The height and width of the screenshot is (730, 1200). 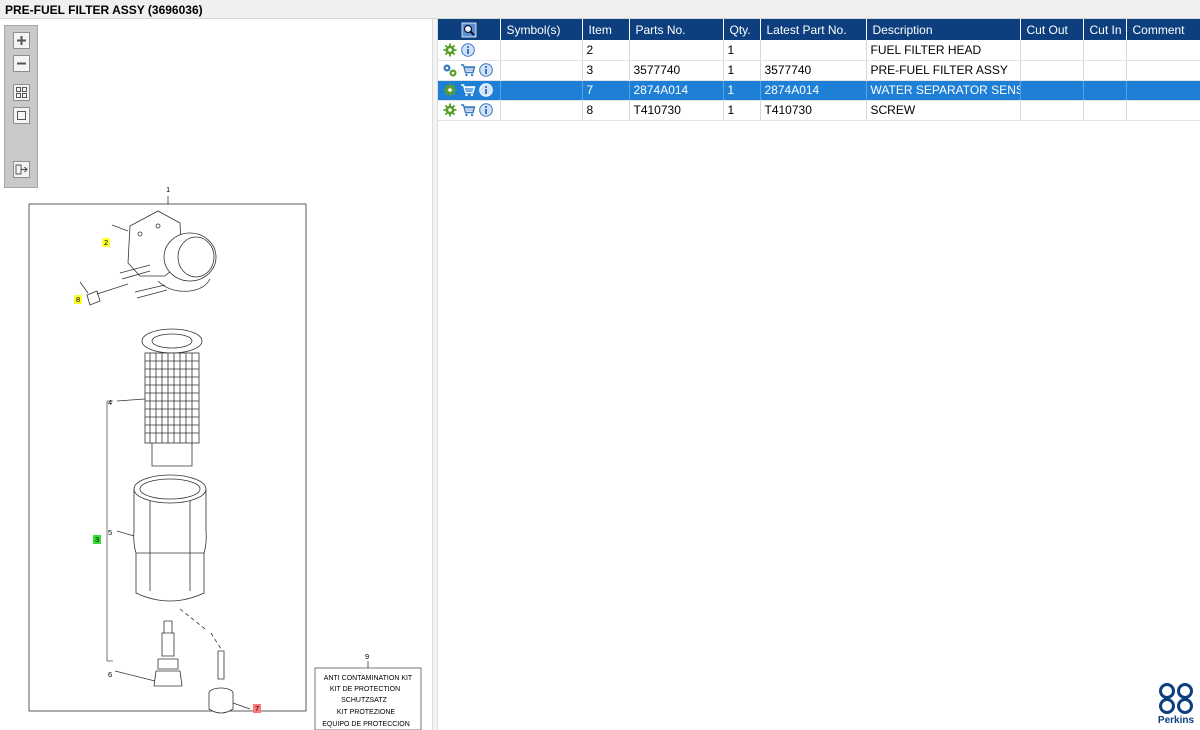 I want to click on search-parts-icon, so click(x=469, y=29).